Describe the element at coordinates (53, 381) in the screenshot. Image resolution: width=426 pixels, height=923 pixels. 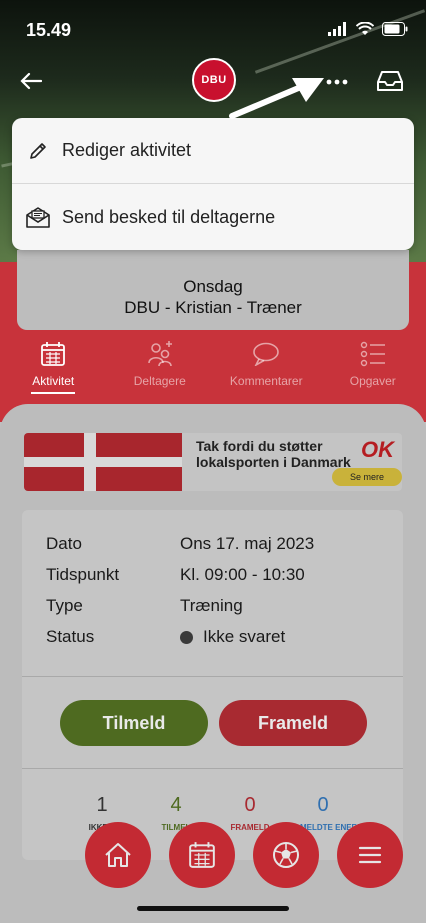
I see `tab-label: Aktivitet` at that location.